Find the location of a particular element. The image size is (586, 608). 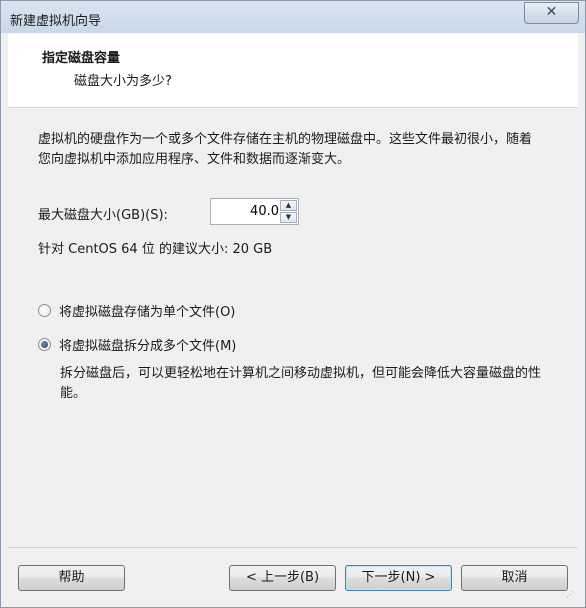

single-file-radio is located at coordinates (44, 310).